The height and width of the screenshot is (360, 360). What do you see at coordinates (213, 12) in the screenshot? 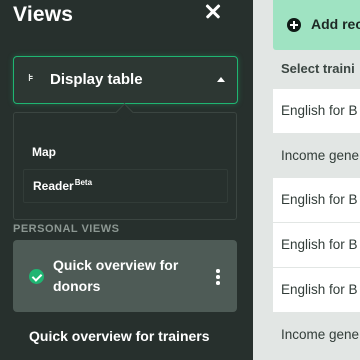
I see `close-icon` at bounding box center [213, 12].